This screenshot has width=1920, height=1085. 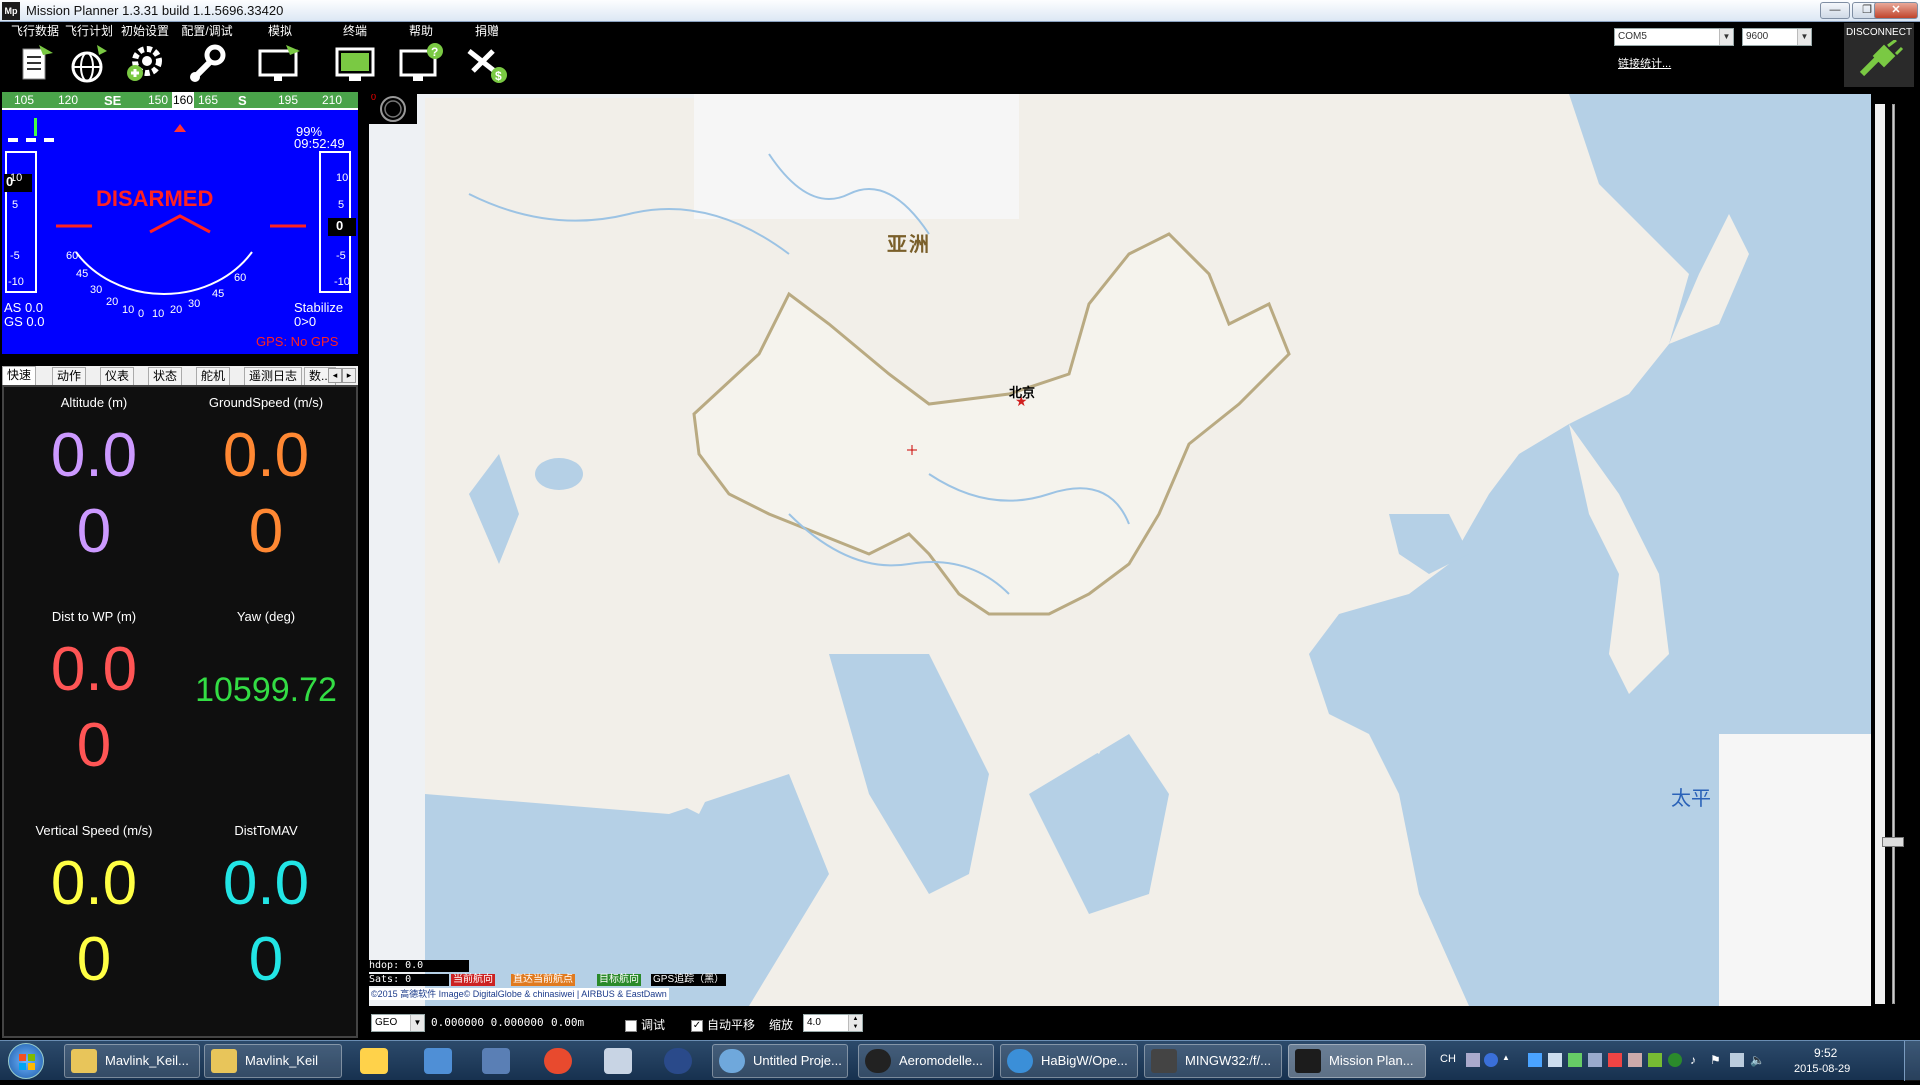 What do you see at coordinates (419, 966) in the screenshot?
I see `hdop-readout: hdop: 0.0` at bounding box center [419, 966].